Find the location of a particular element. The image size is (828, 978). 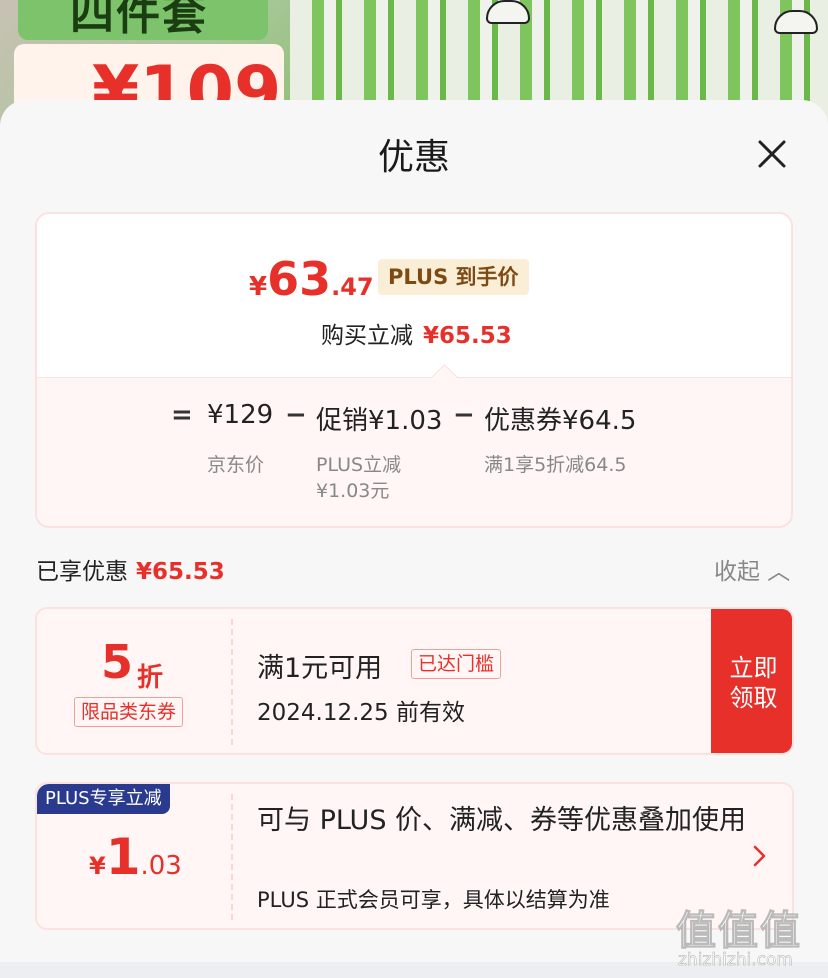

formula-coupon: 优惠券¥64.5 is located at coordinates (560, 421).